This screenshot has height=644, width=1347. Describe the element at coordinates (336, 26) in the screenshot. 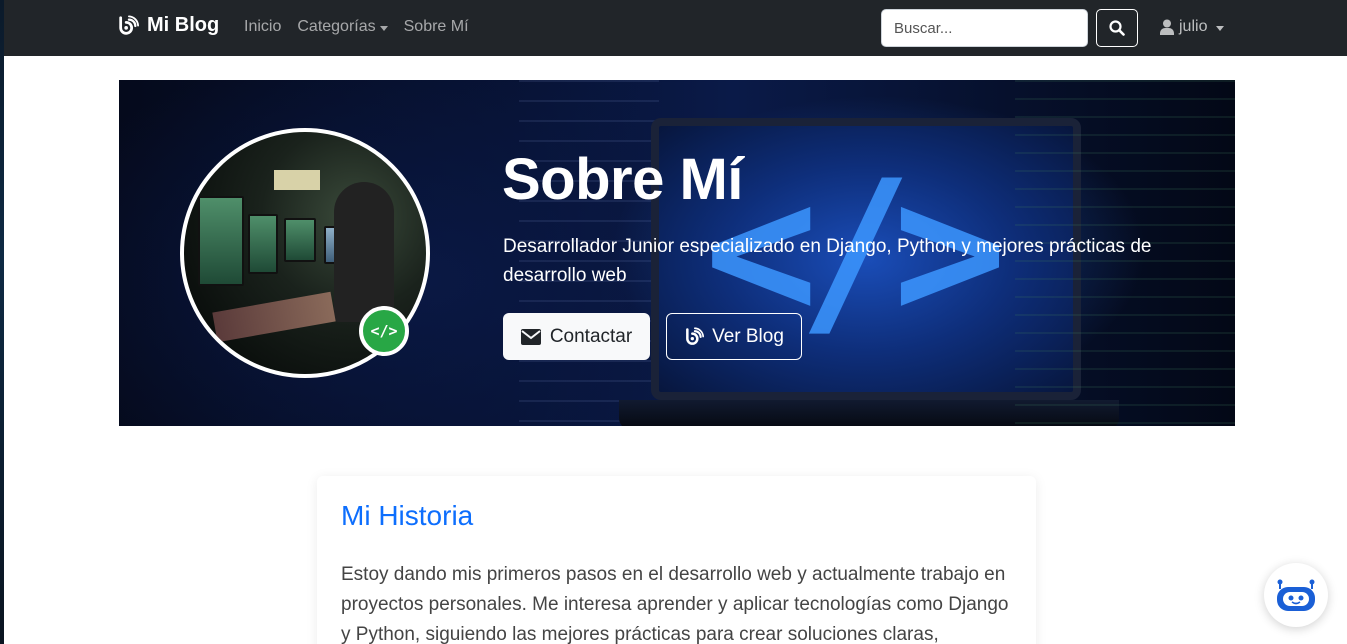

I see `nav-link-categorias-label: Categorías` at that location.